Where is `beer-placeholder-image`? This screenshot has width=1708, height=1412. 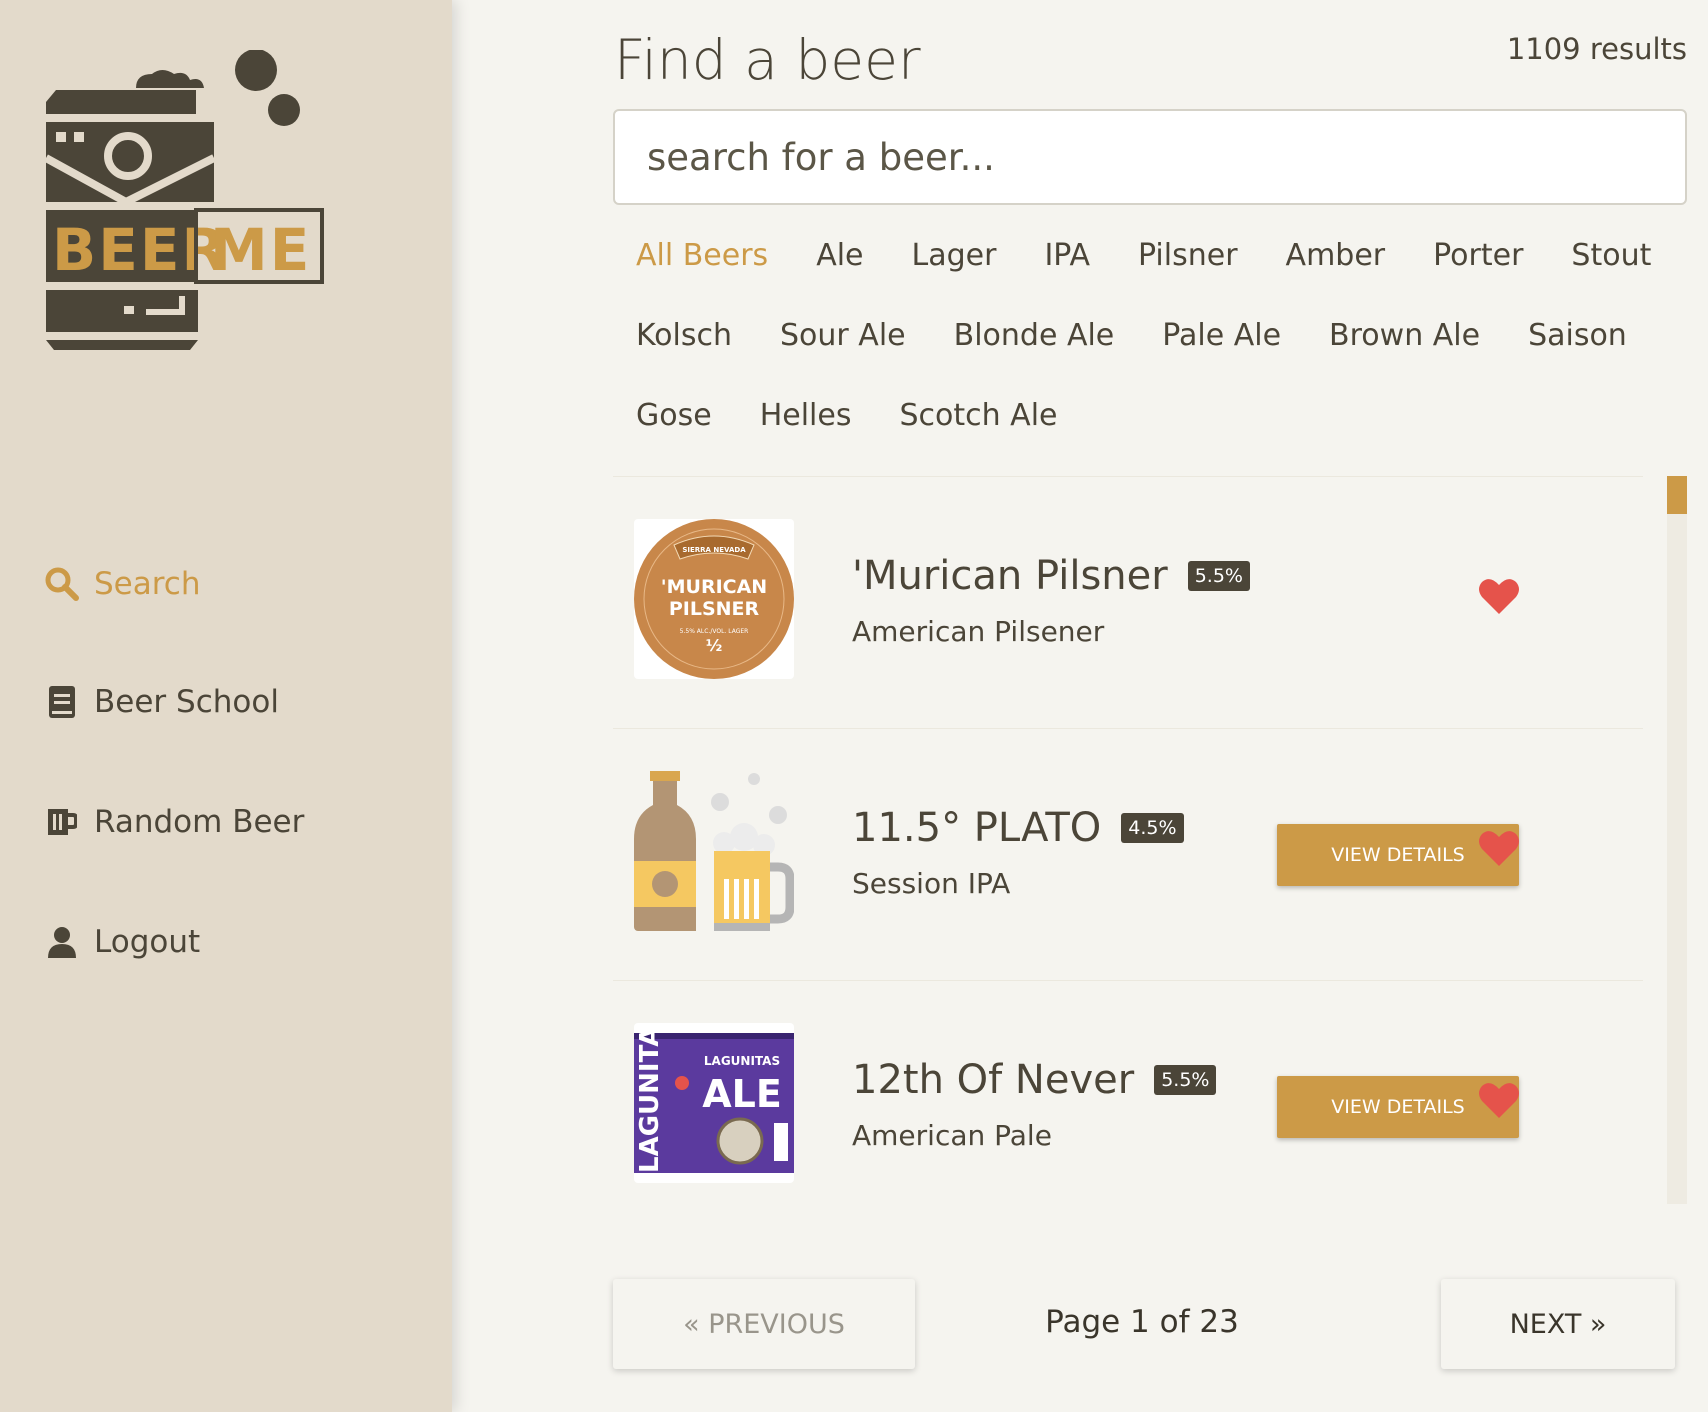 beer-placeholder-image is located at coordinates (714, 851).